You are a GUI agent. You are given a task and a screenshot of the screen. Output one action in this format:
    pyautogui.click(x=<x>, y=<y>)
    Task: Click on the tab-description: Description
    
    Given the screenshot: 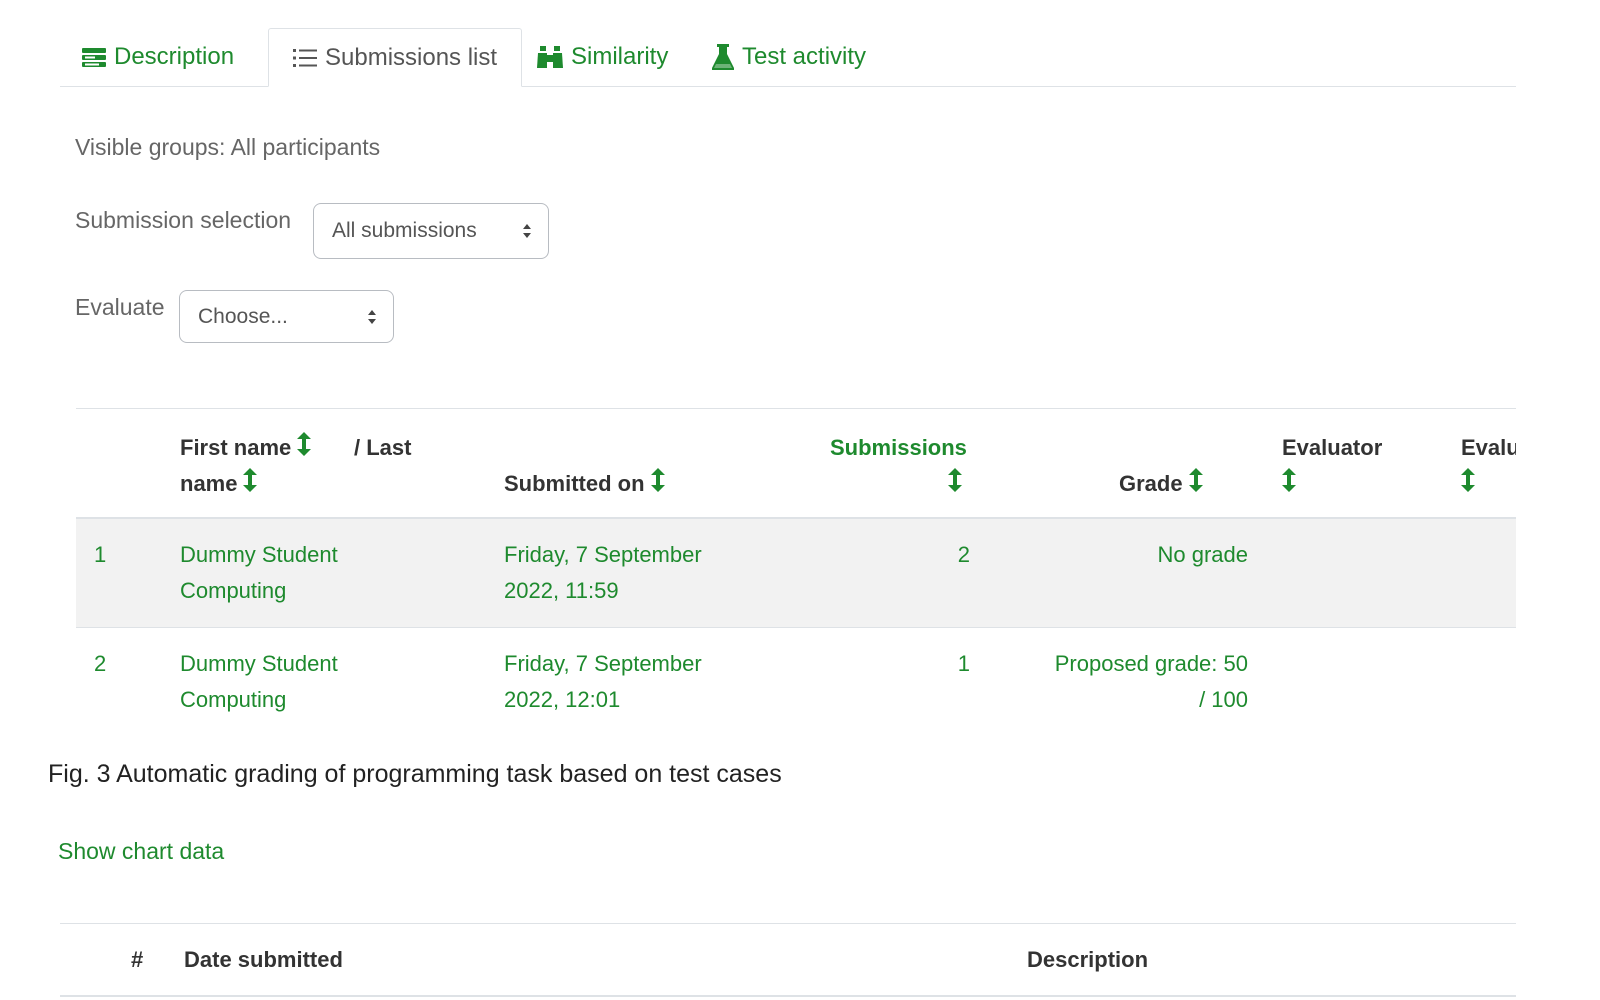 What is the action you would take?
    pyautogui.click(x=158, y=57)
    